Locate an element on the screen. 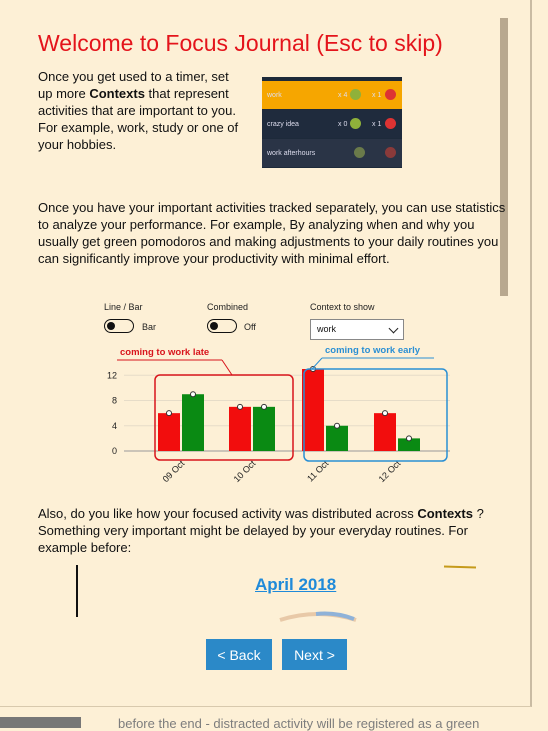 The height and width of the screenshot is (731, 548). x-tick-label: 09 Oct is located at coordinates (174, 471).